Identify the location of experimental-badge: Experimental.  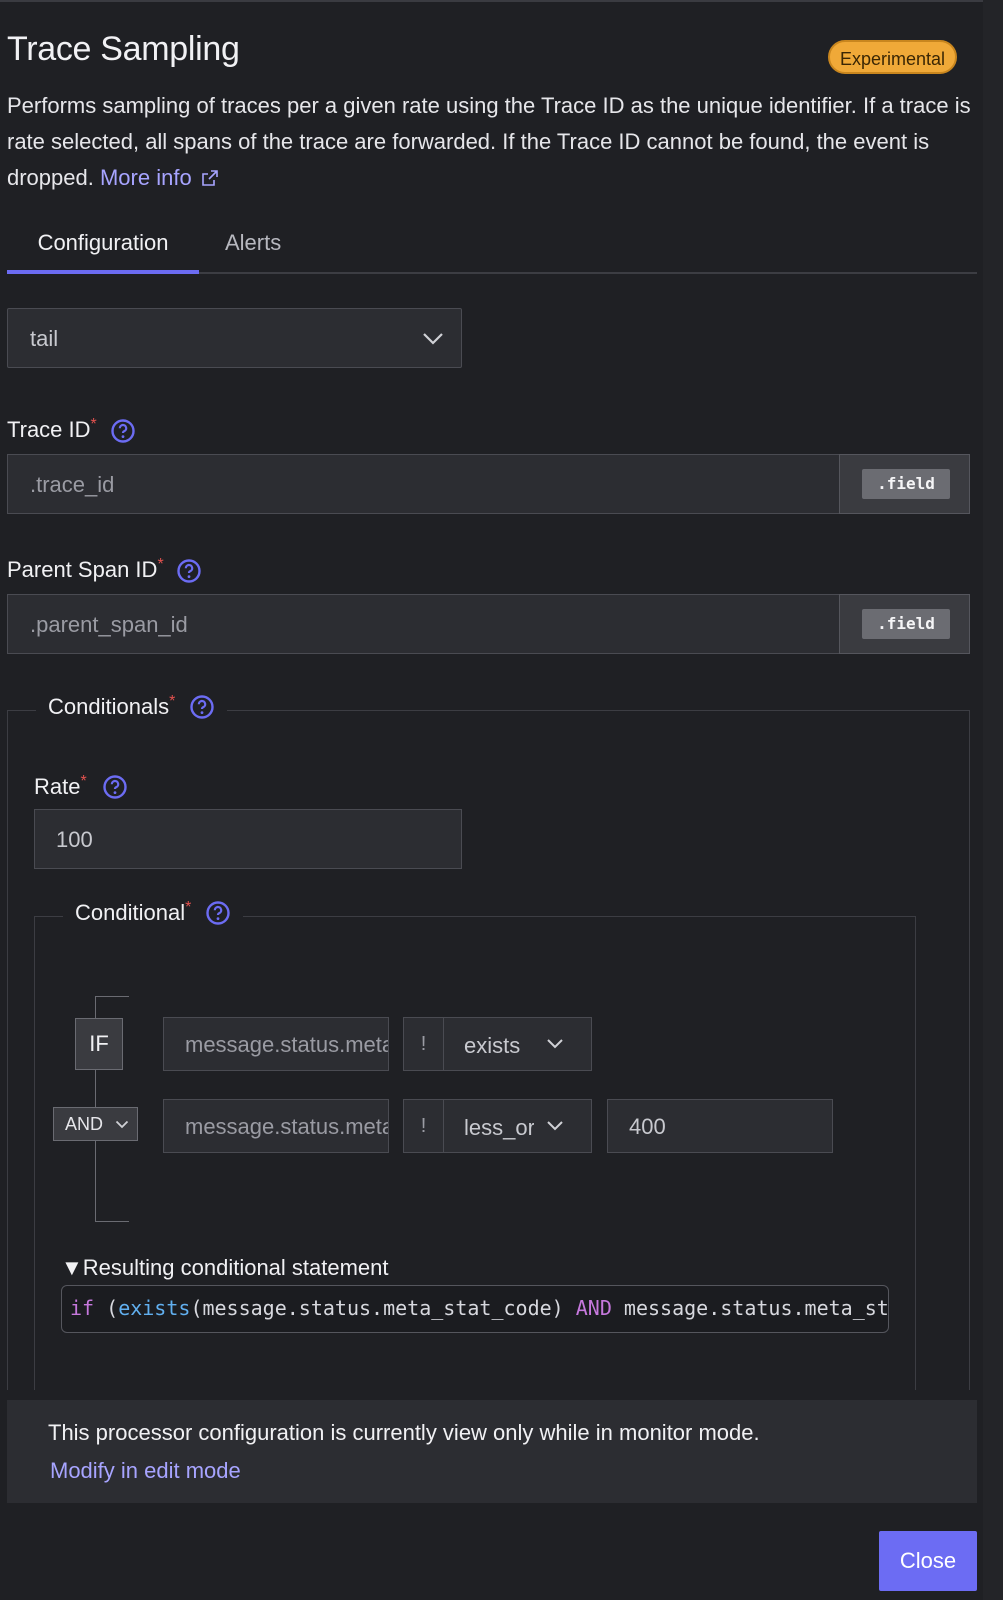
(893, 57).